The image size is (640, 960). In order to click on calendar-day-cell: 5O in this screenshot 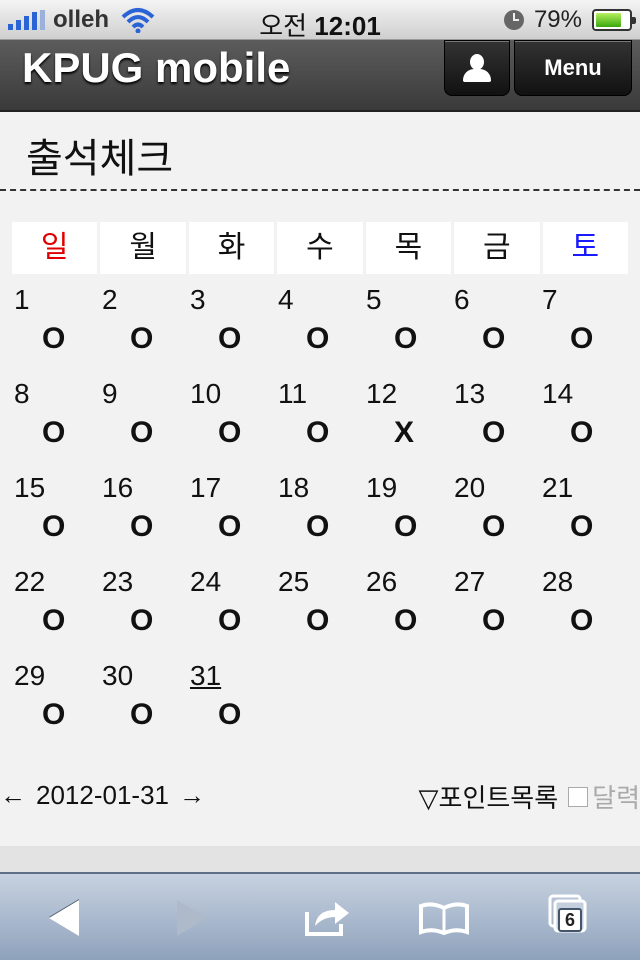, I will do `click(408, 331)`.